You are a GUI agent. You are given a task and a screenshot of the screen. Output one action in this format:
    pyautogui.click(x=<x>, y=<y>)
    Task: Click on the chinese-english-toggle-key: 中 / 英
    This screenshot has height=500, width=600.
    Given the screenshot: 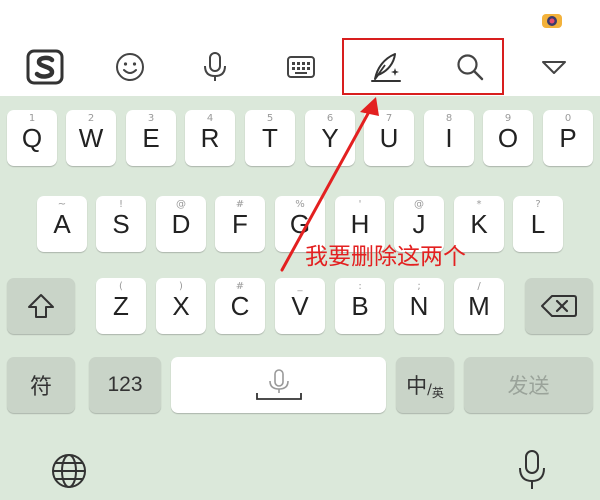 What is the action you would take?
    pyautogui.click(x=425, y=385)
    